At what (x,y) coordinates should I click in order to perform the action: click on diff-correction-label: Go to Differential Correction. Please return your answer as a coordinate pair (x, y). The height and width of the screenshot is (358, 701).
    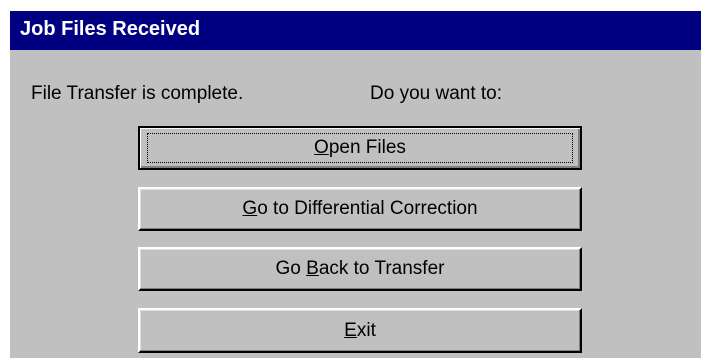
    Looking at the image, I should click on (359, 209).